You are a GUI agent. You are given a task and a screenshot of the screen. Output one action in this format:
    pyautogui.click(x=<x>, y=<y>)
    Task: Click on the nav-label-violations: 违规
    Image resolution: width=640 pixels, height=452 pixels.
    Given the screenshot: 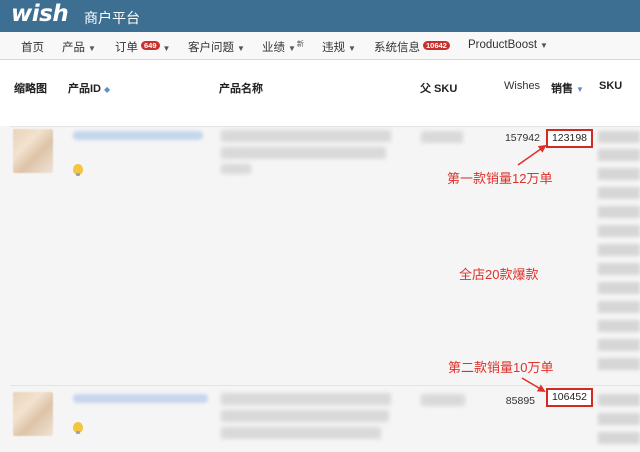 What is the action you would take?
    pyautogui.click(x=333, y=48)
    